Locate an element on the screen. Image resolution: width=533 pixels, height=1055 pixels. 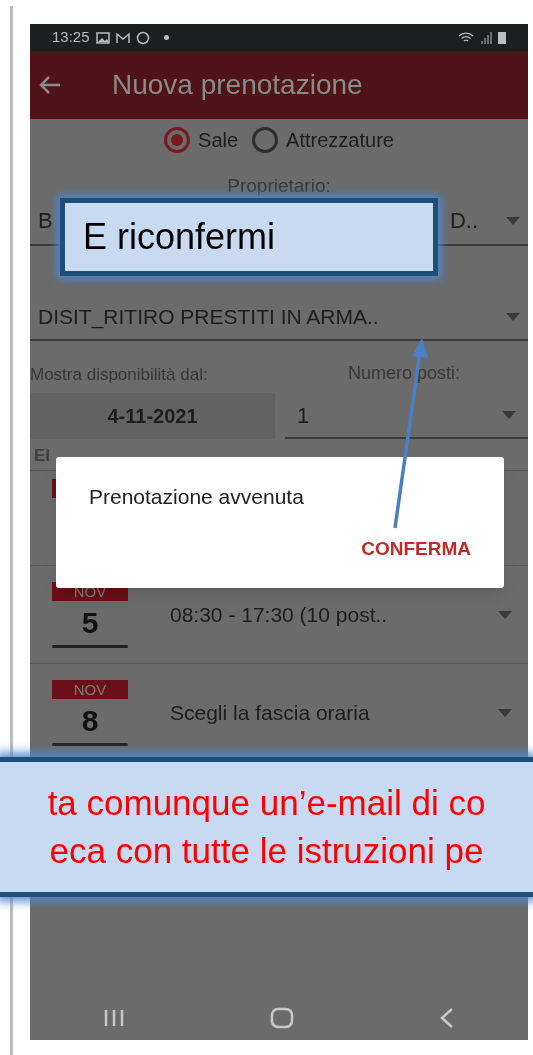
recent-apps-icon is located at coordinates (113, 1018).